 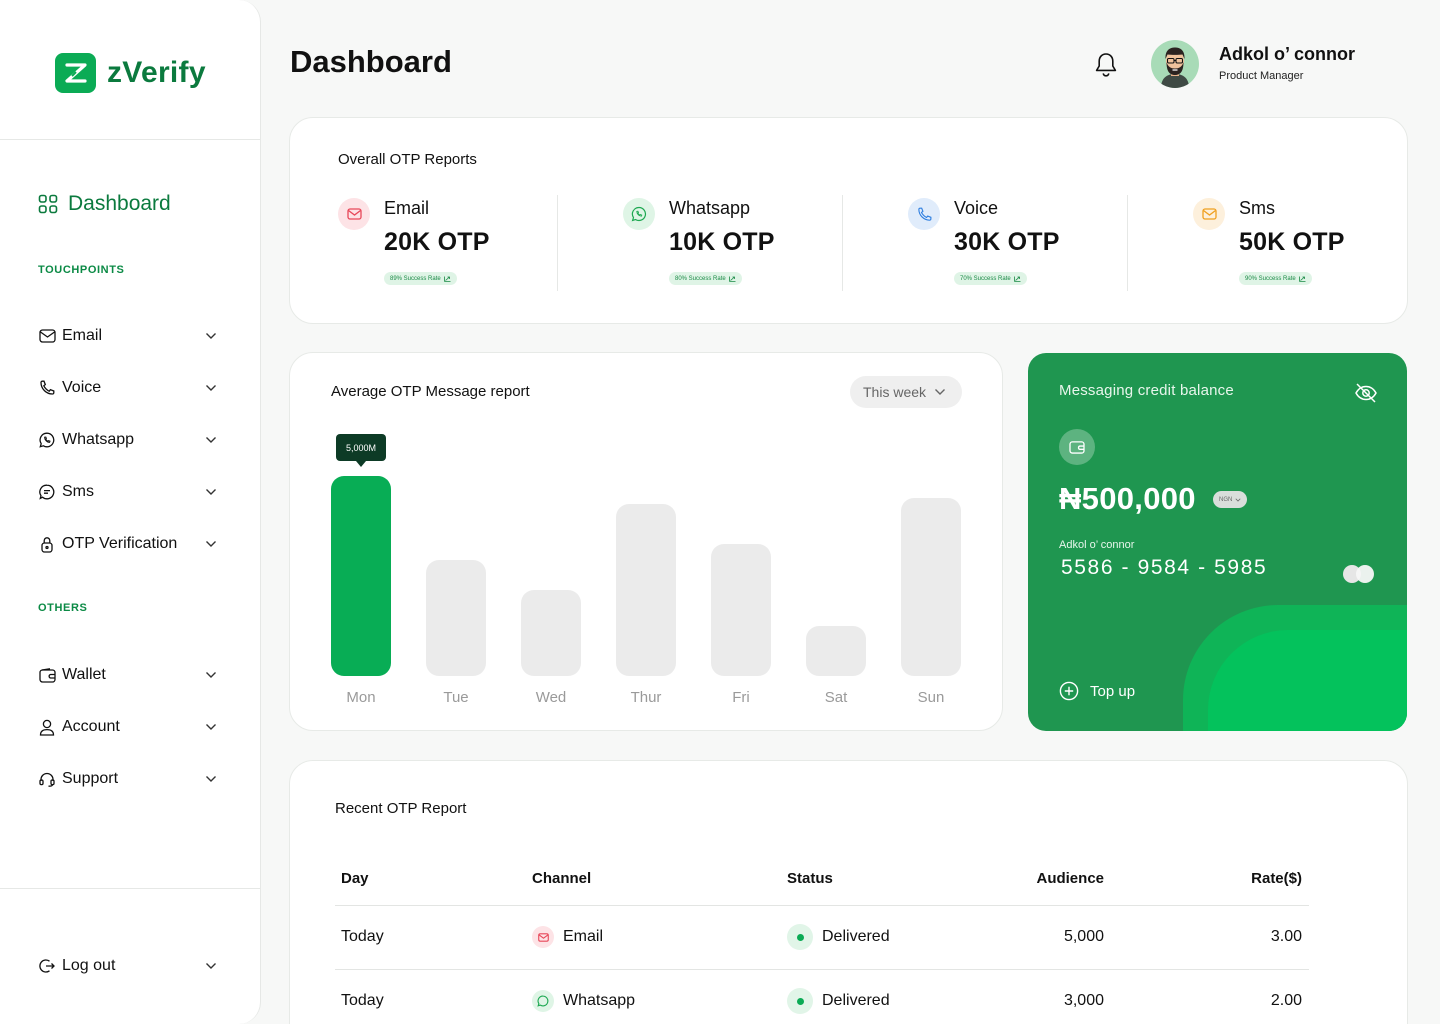 I want to click on cell-rate: 3.00, so click(x=1286, y=936).